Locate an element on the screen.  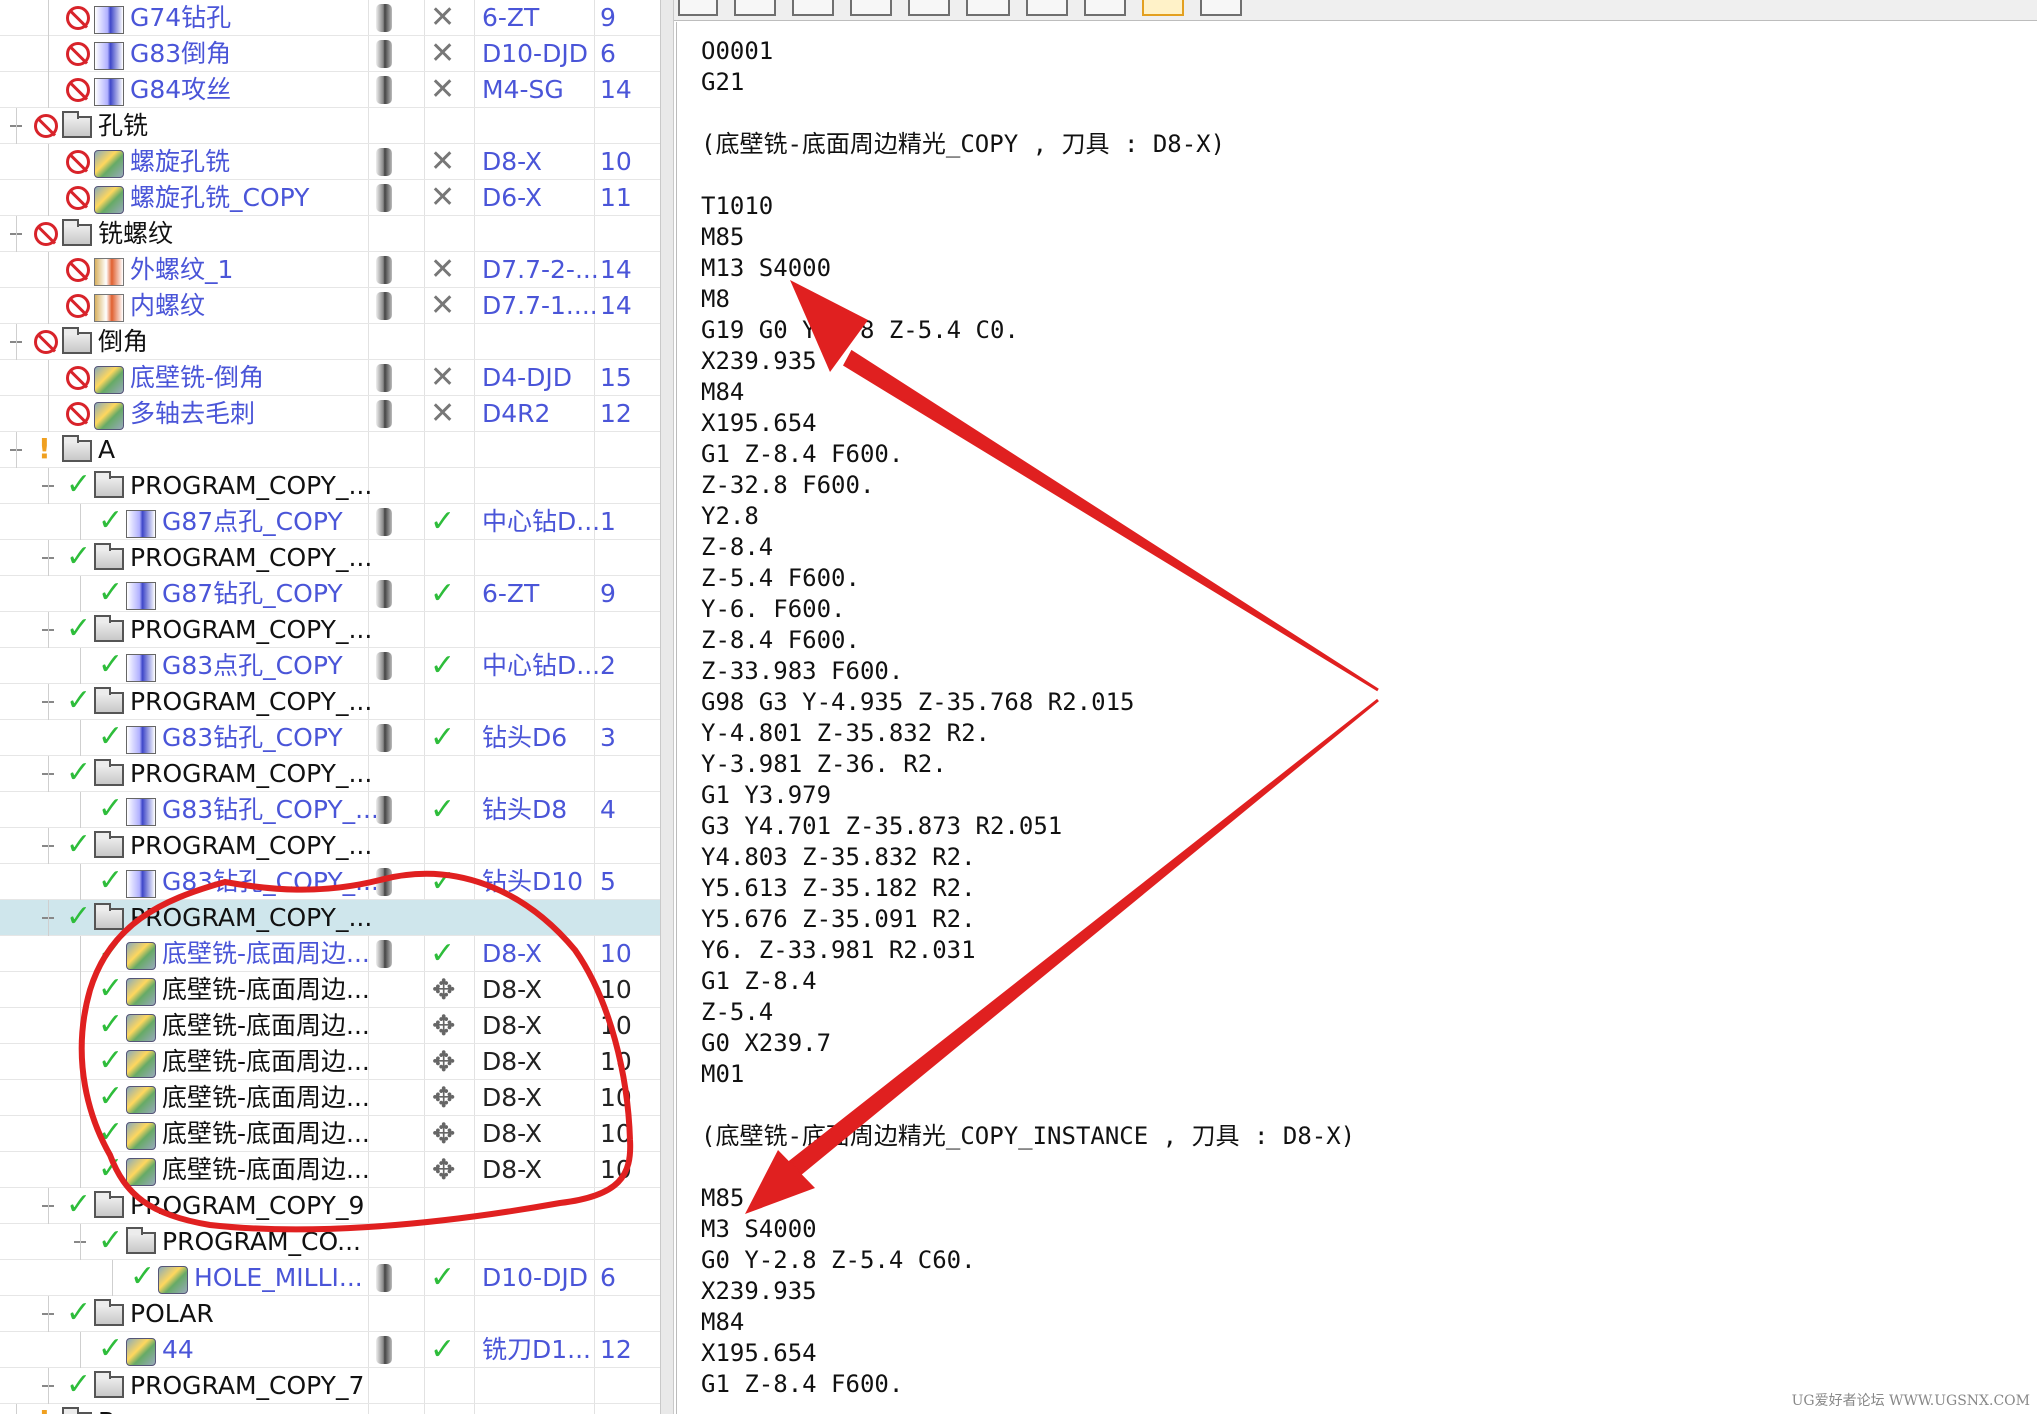
tree-row: ✓ 底壁铣-底面周边... ✓ D8-X 10 is located at coordinates (330, 954).